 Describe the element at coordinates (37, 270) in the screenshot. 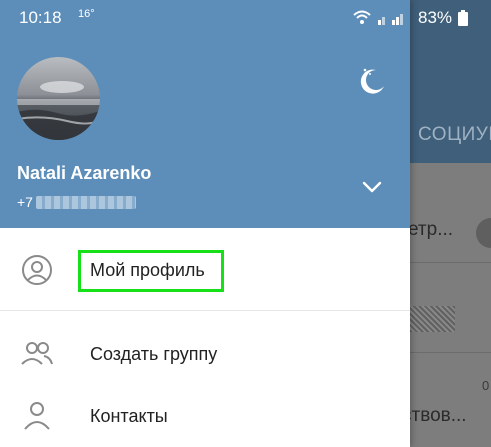

I see `profile-icon` at that location.